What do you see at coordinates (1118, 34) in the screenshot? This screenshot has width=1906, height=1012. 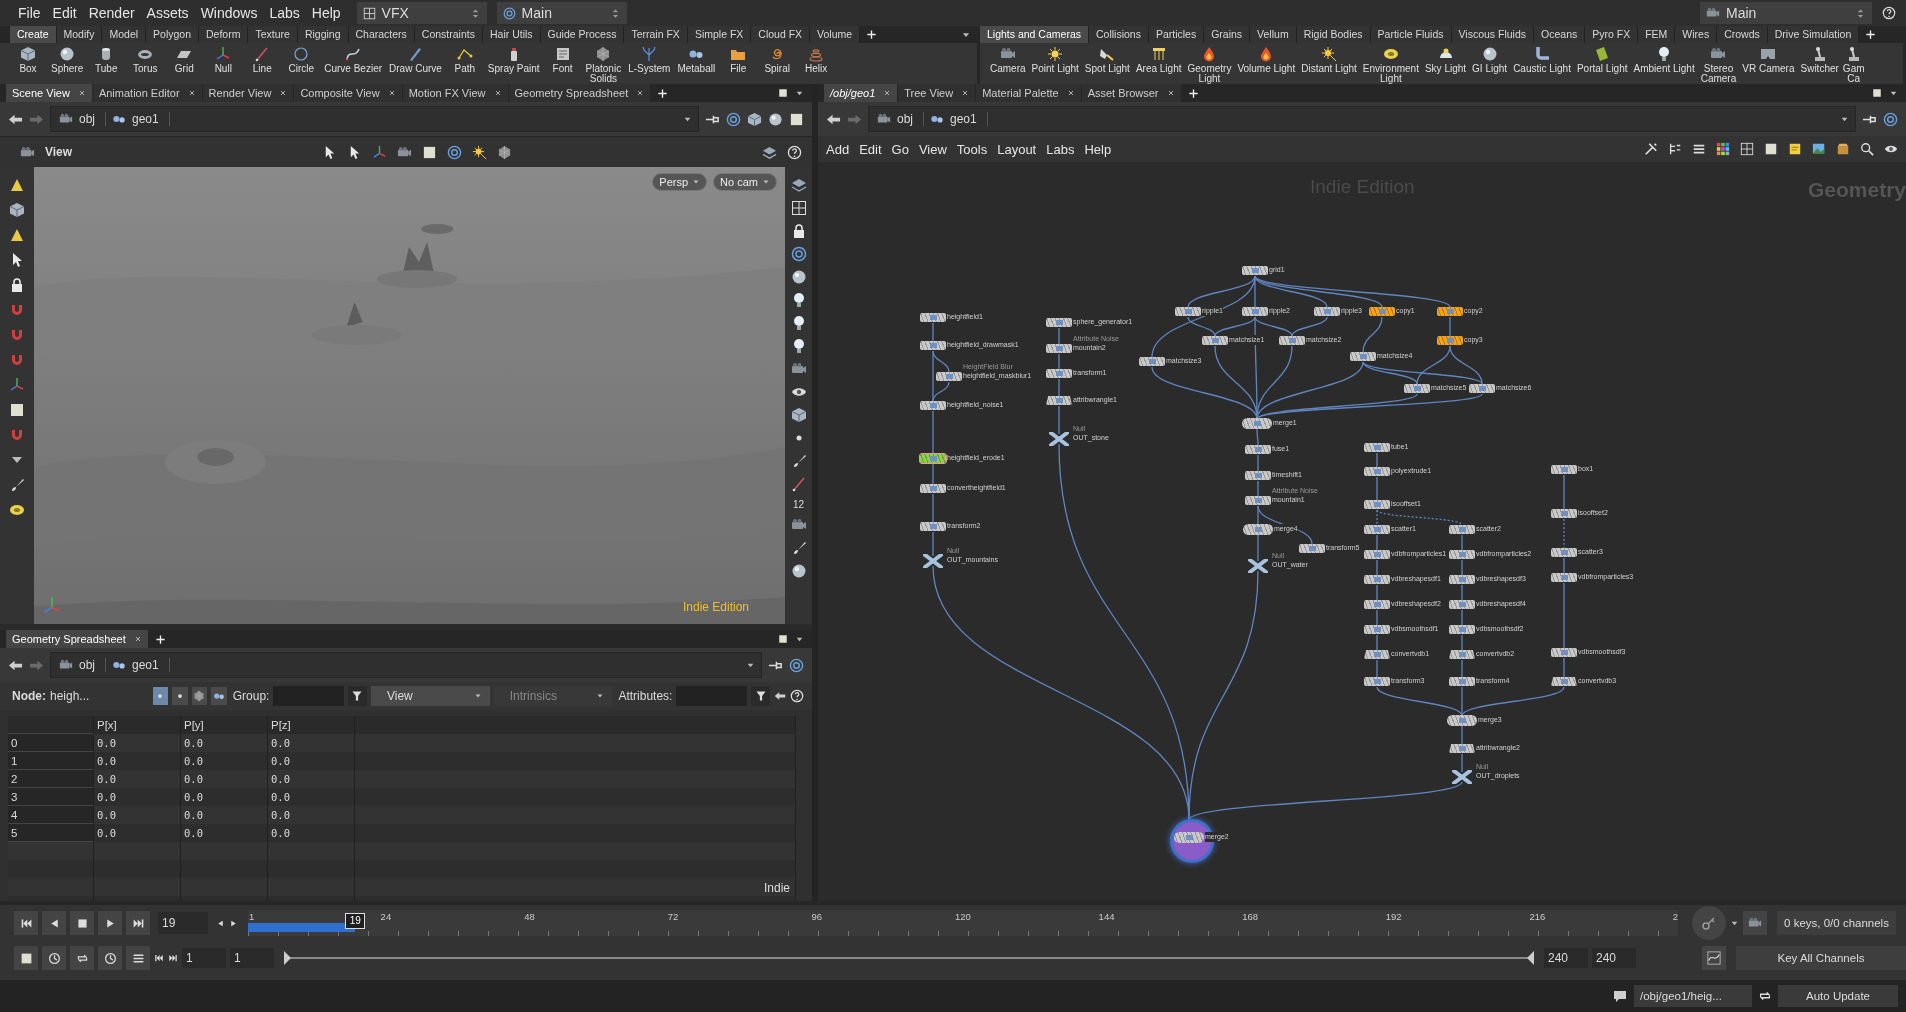 I see `shelf-tab: Collisions` at bounding box center [1118, 34].